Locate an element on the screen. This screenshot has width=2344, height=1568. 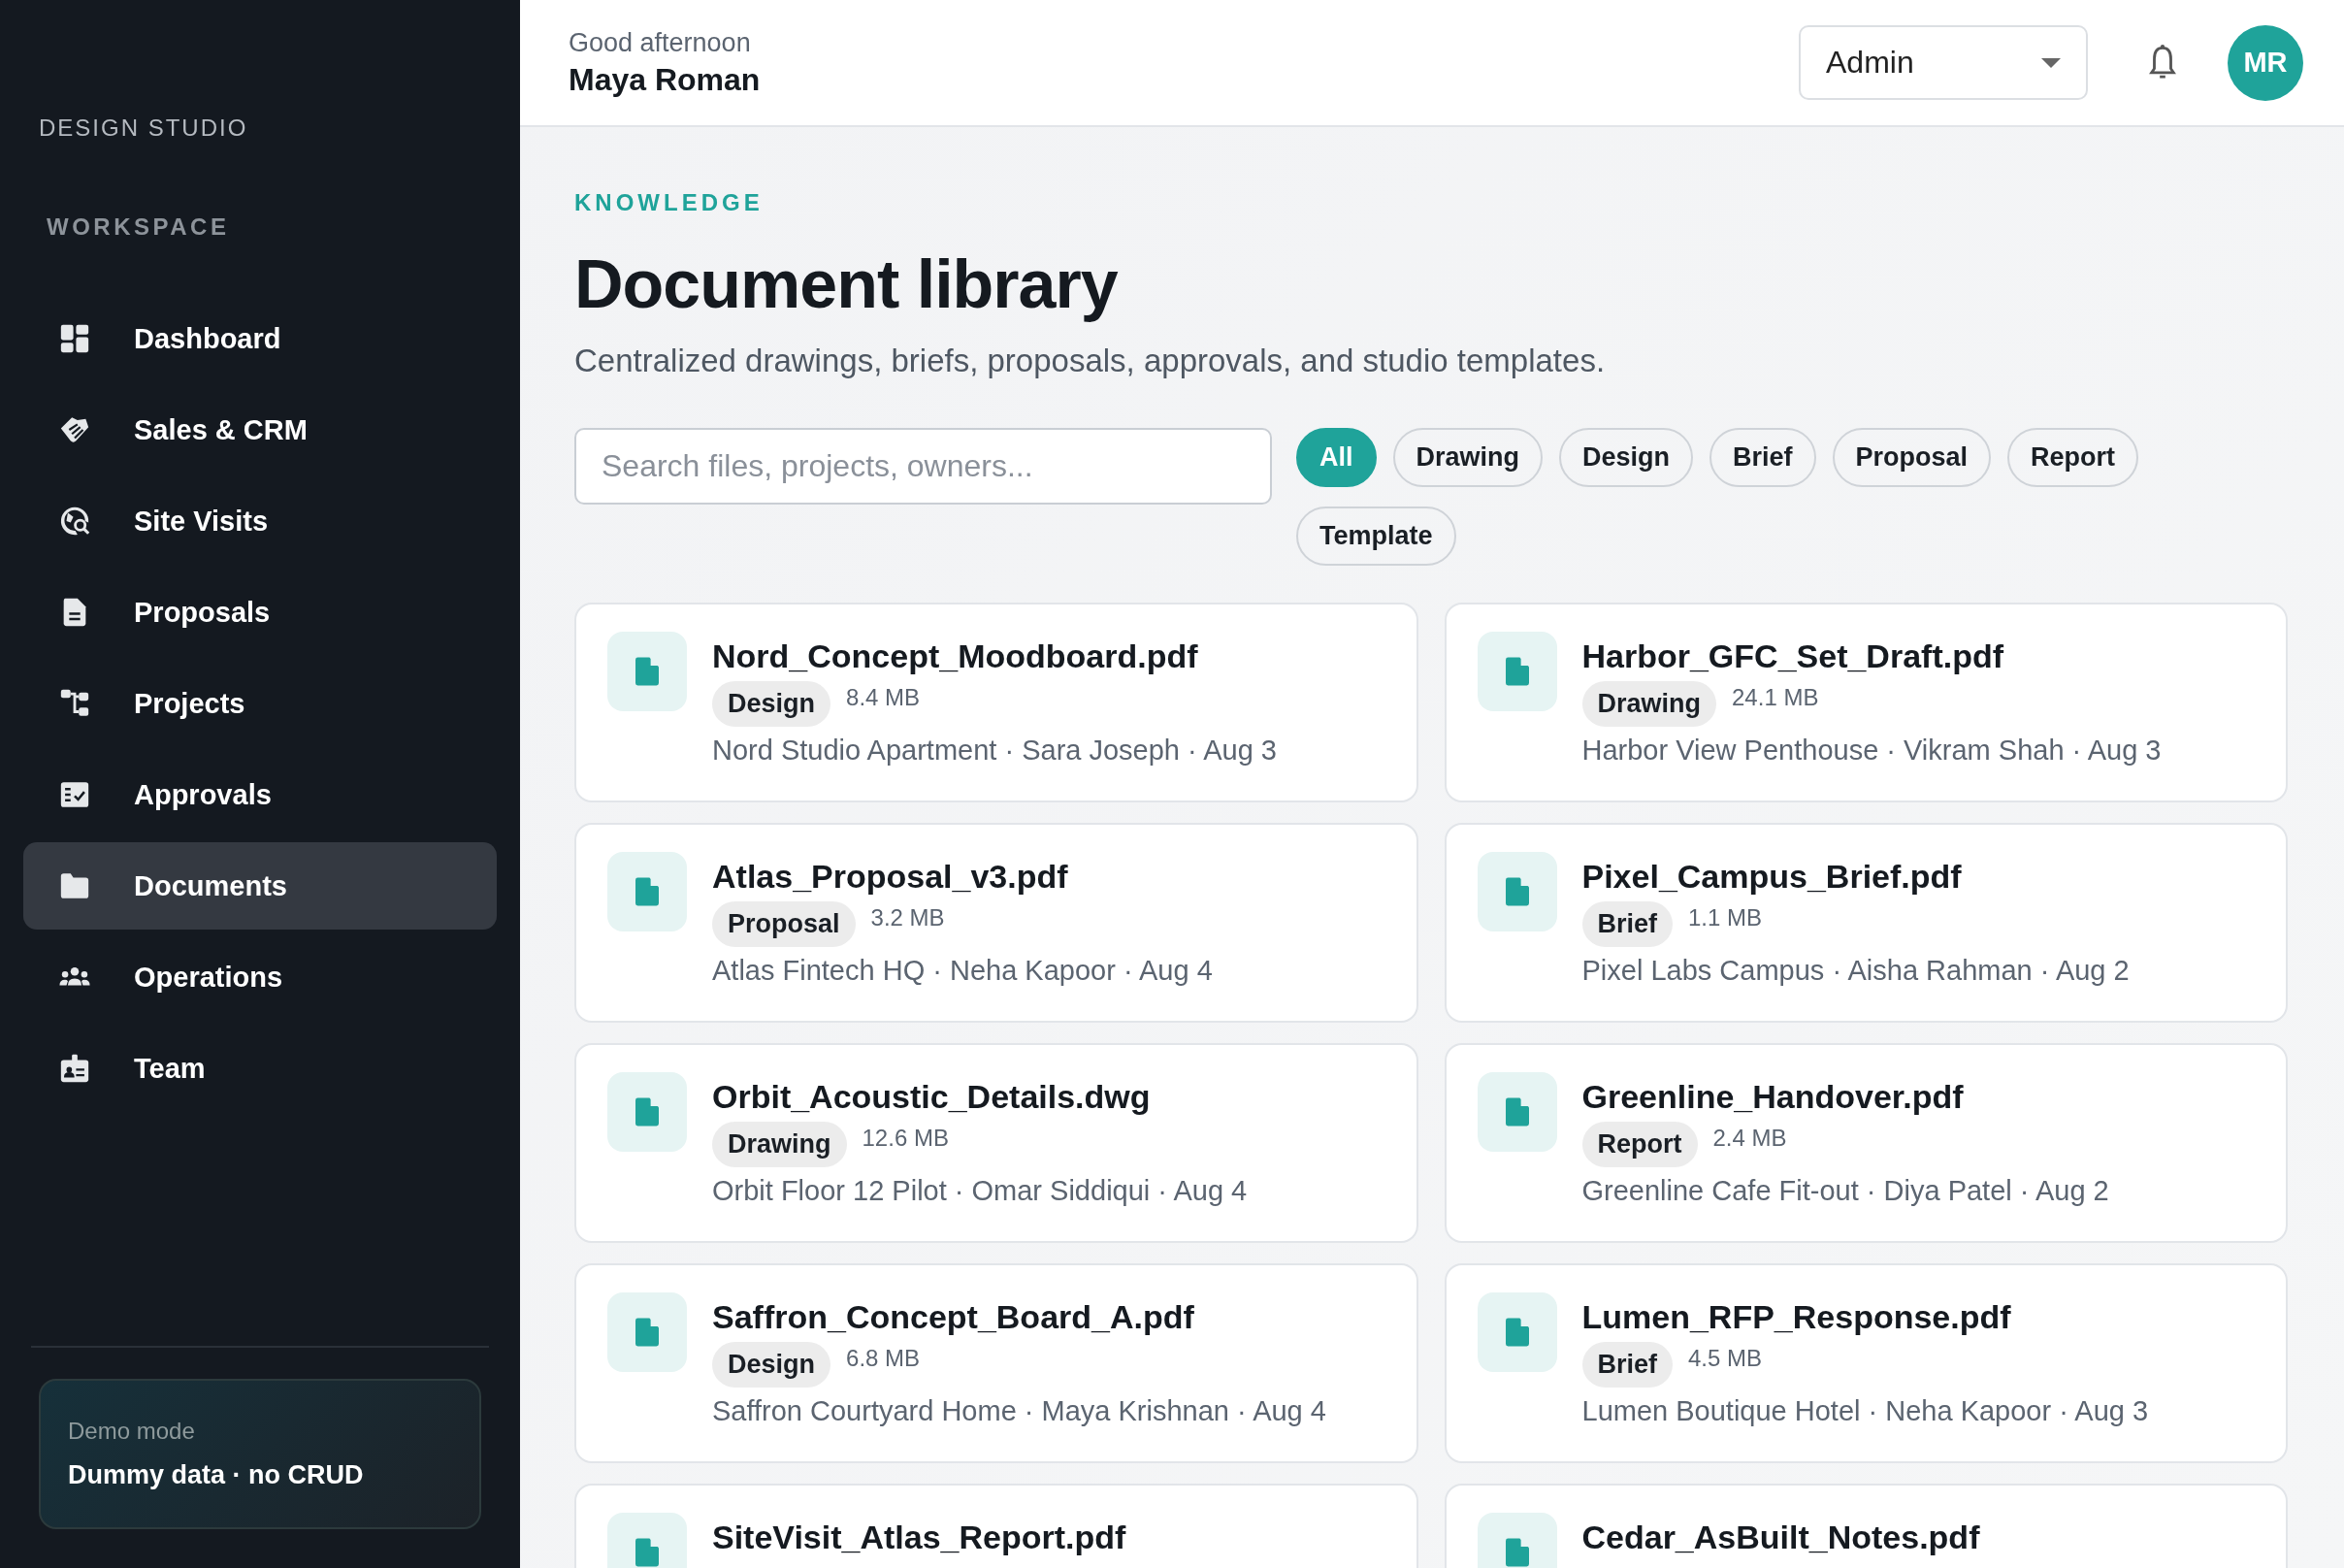
document-meta: Harbor View Penthouse · Vikram Shah · Aug 3 is located at coordinates (1871, 751).